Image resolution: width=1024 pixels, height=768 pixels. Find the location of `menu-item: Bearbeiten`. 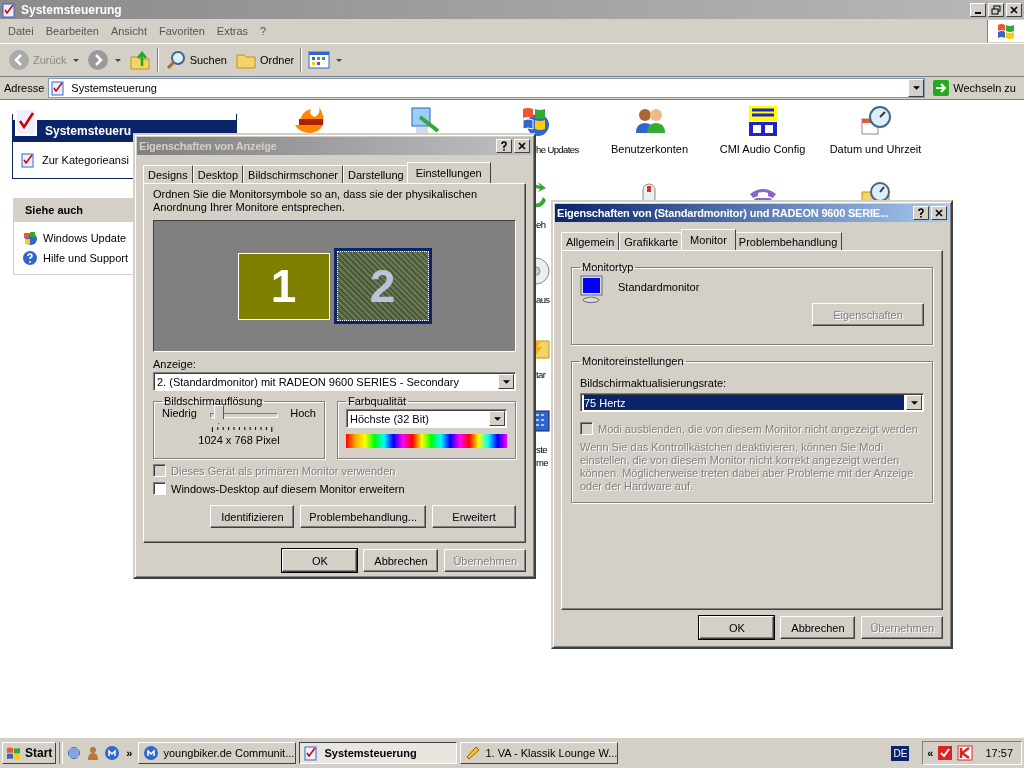

menu-item: Bearbeiten is located at coordinates (72, 31).